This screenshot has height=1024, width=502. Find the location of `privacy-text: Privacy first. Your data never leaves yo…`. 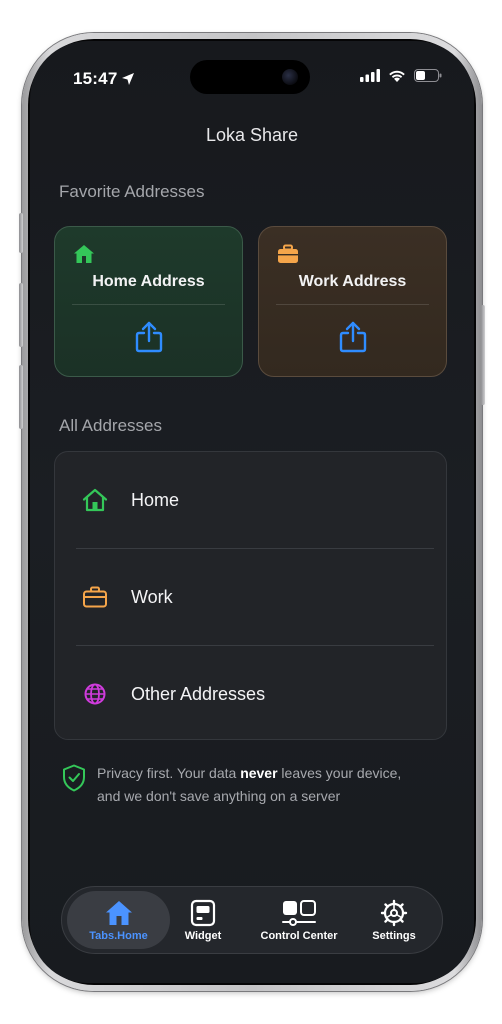

privacy-text: Privacy first. Your data never leaves yo… is located at coordinates (249, 785).